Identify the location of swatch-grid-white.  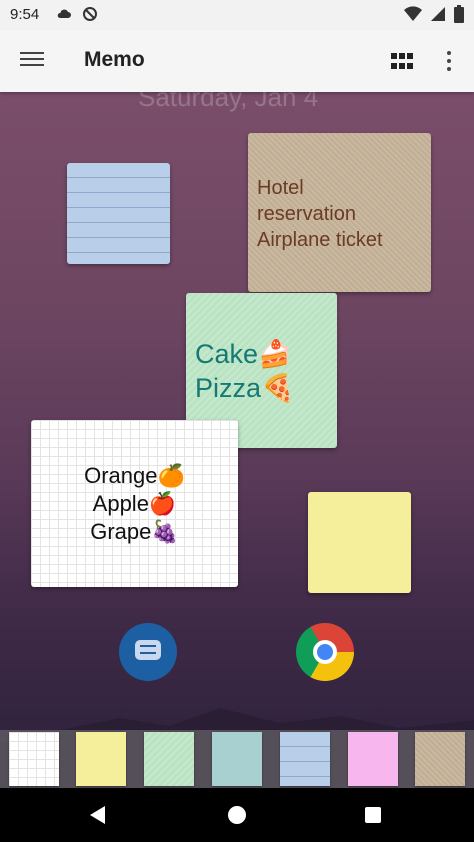
(34, 759).